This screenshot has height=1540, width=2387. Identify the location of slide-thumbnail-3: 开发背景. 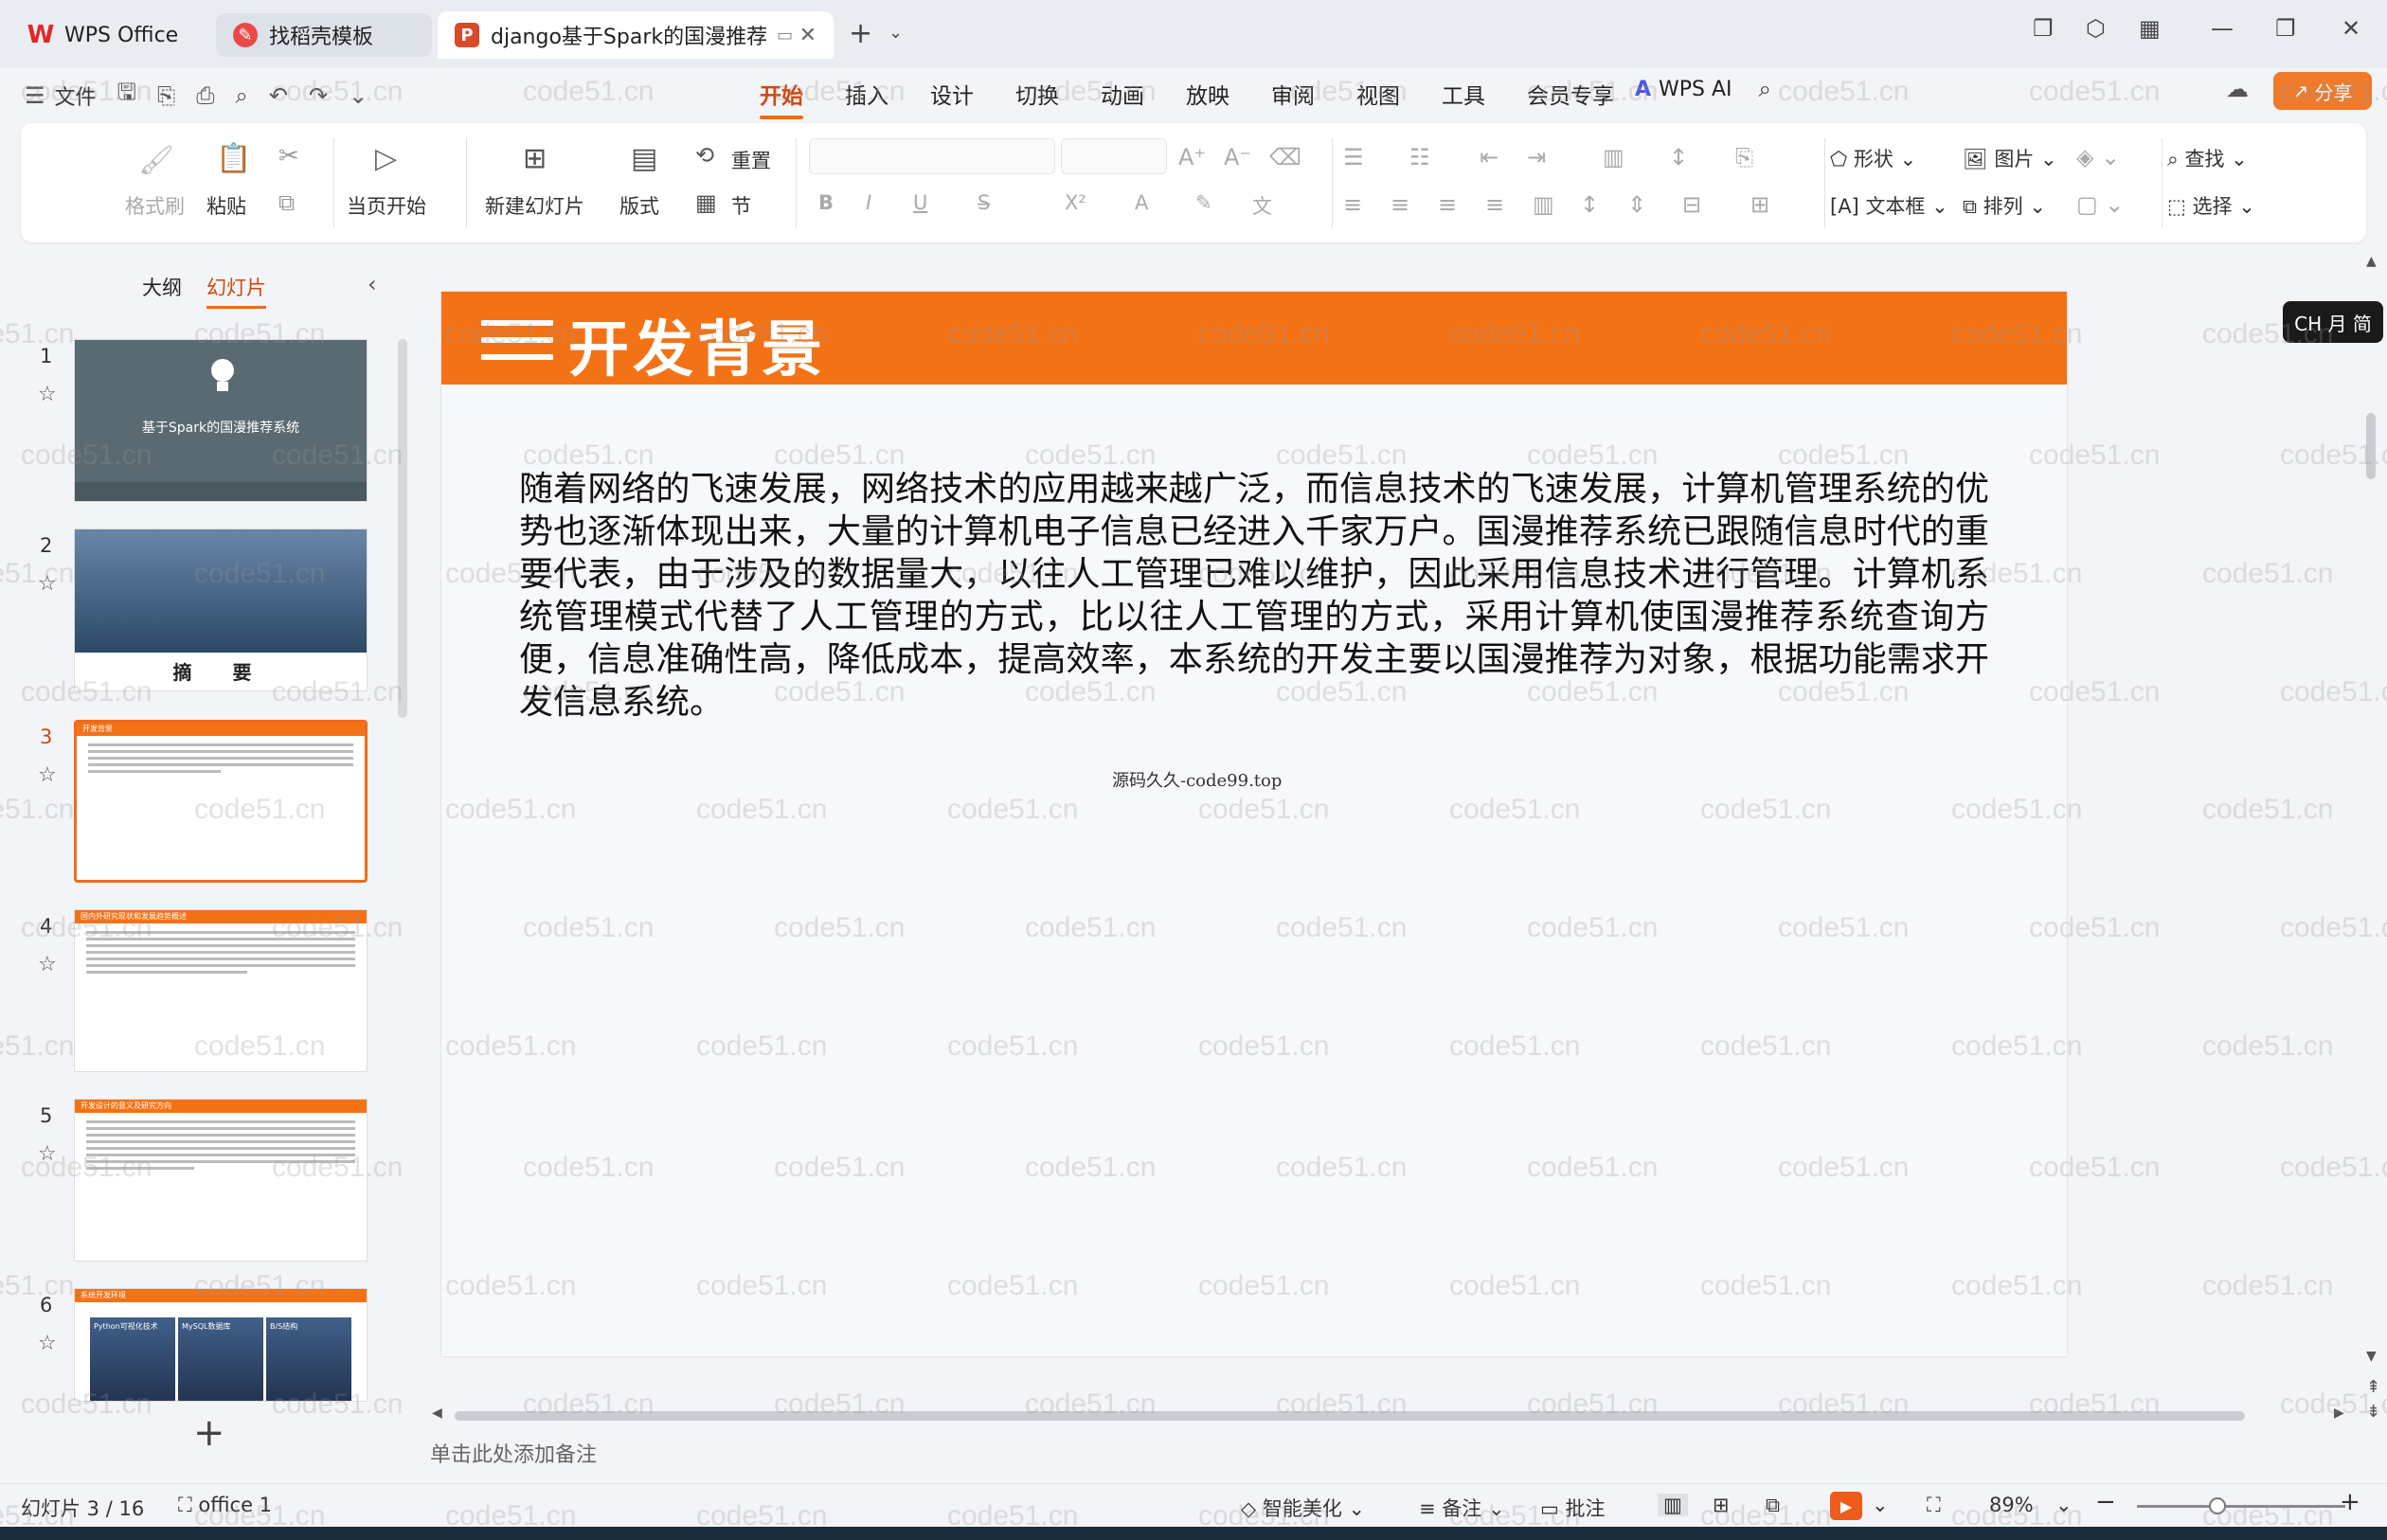
(221, 801).